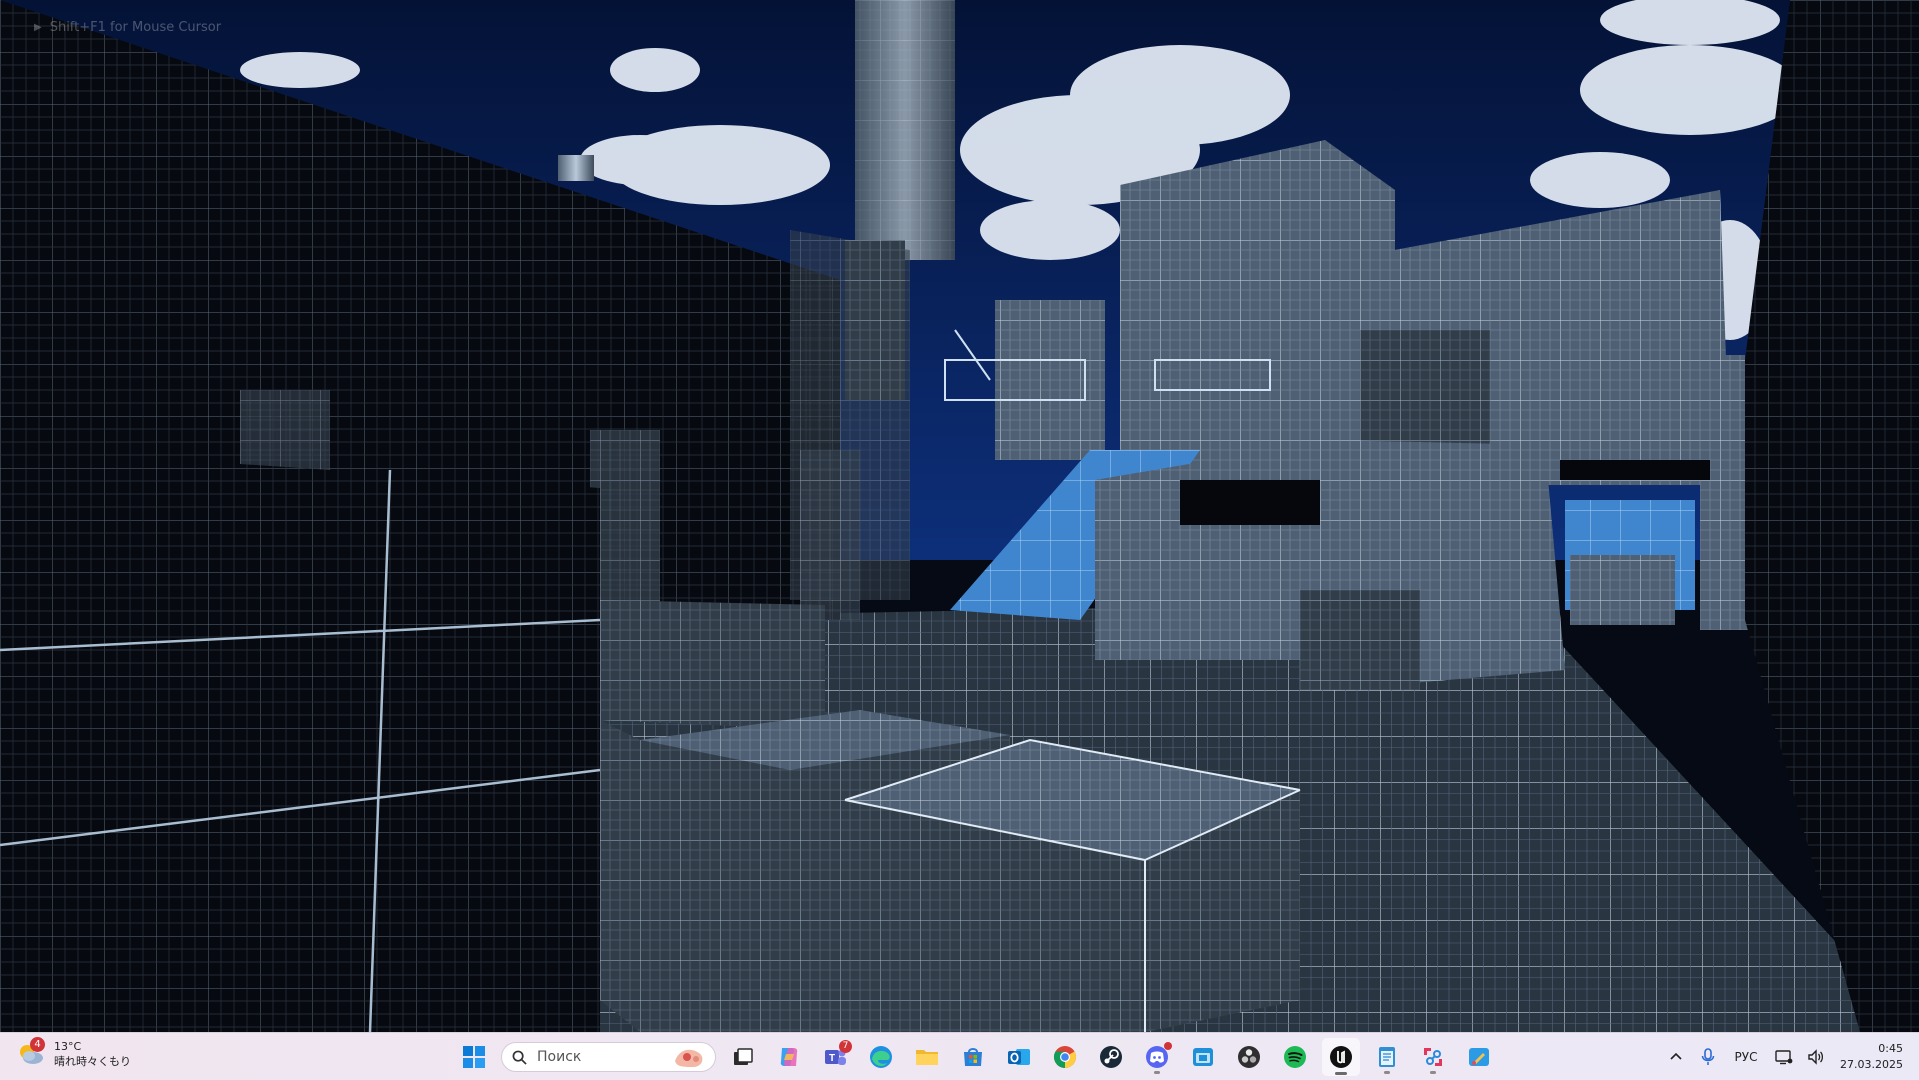 The width and height of the screenshot is (1919, 1080). I want to click on chevron-up-icon, so click(1676, 1056).